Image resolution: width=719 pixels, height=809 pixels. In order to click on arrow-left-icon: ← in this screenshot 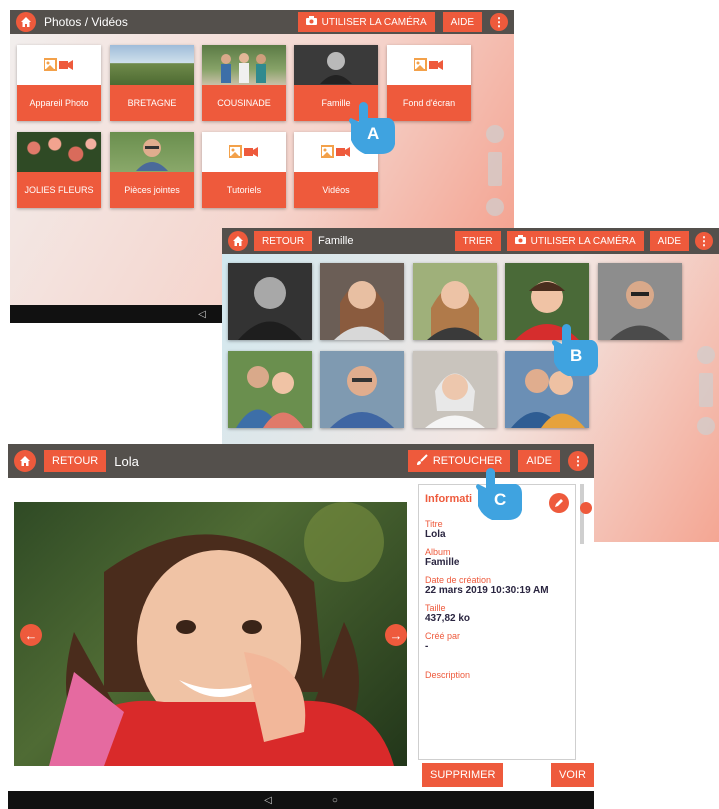, I will do `click(31, 635)`.